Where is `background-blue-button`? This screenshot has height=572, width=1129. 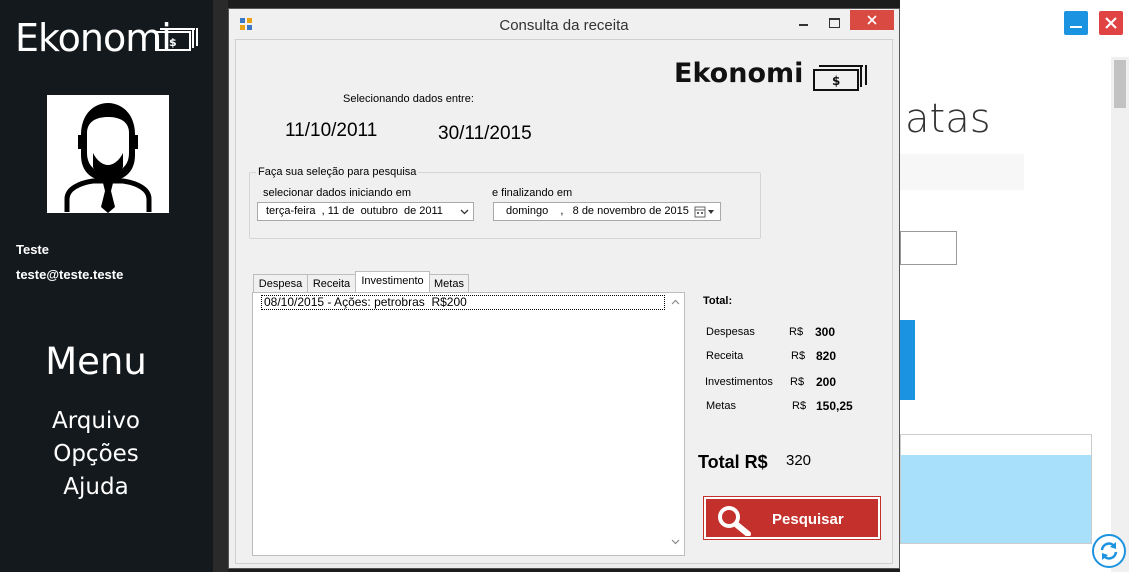
background-blue-button is located at coordinates (907, 360).